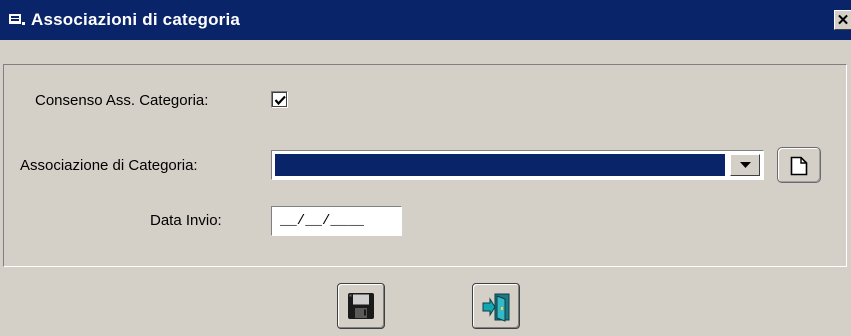 This screenshot has height=336, width=851. I want to click on dropdown-button, so click(745, 165).